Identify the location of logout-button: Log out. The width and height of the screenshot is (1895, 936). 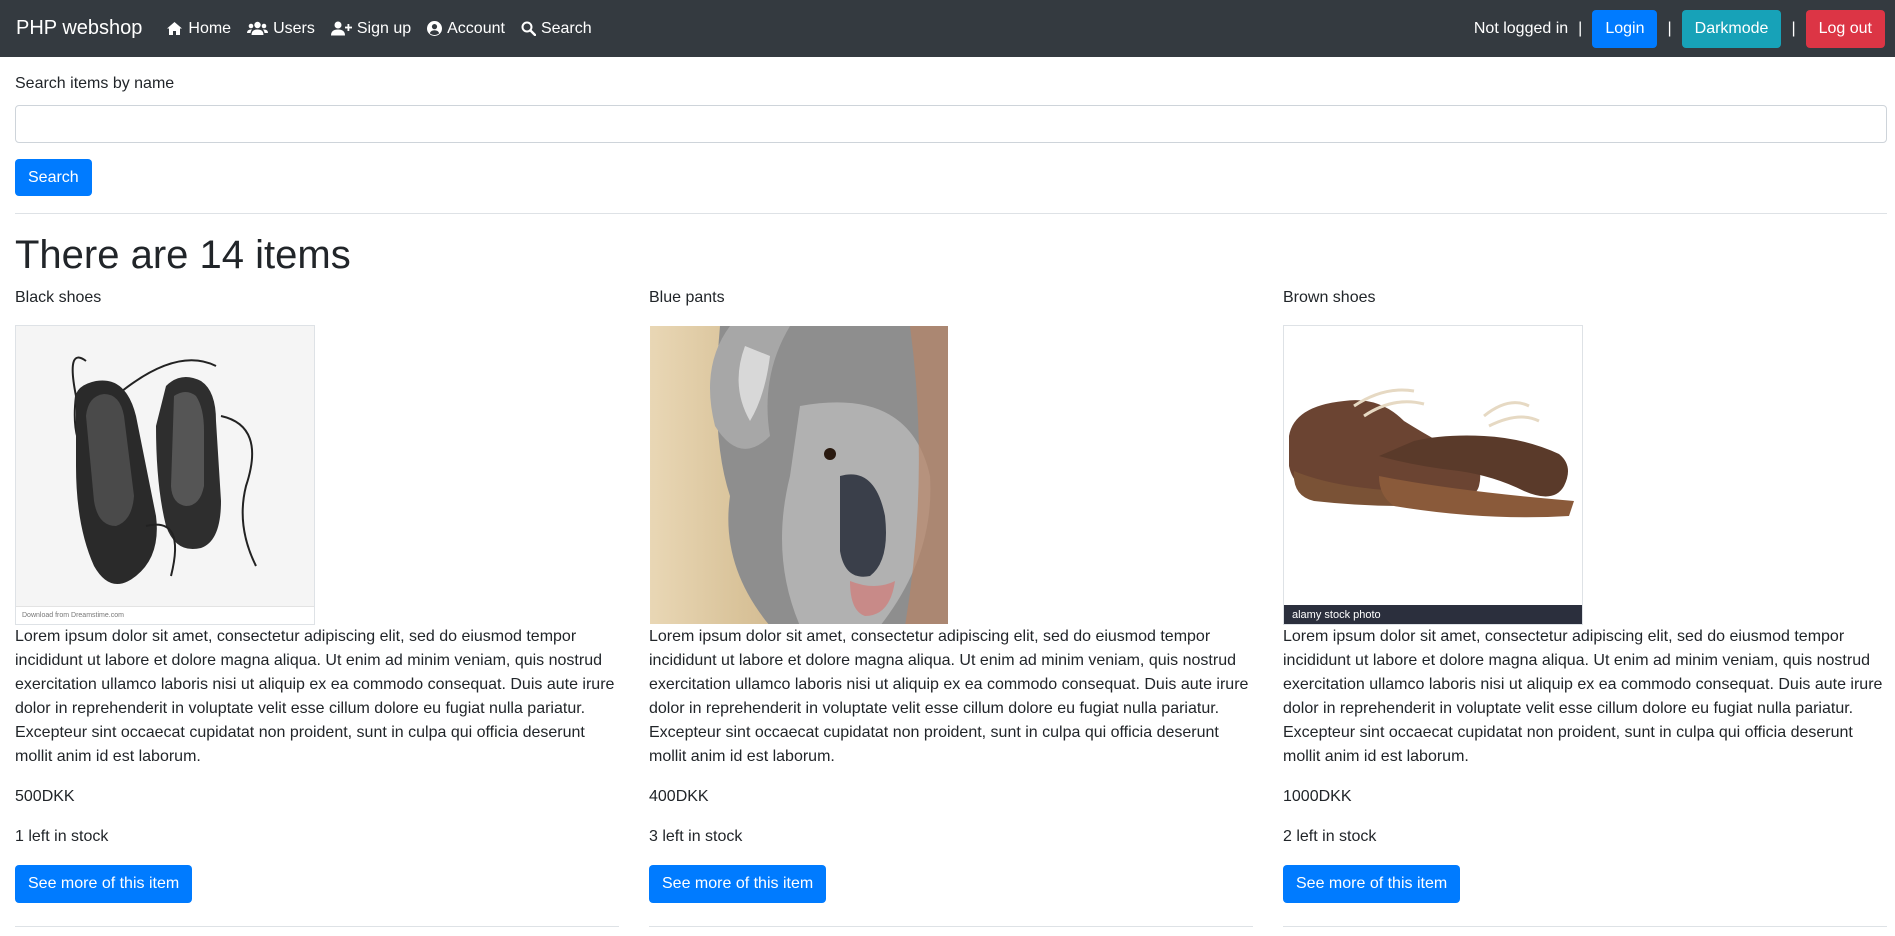
(1845, 28).